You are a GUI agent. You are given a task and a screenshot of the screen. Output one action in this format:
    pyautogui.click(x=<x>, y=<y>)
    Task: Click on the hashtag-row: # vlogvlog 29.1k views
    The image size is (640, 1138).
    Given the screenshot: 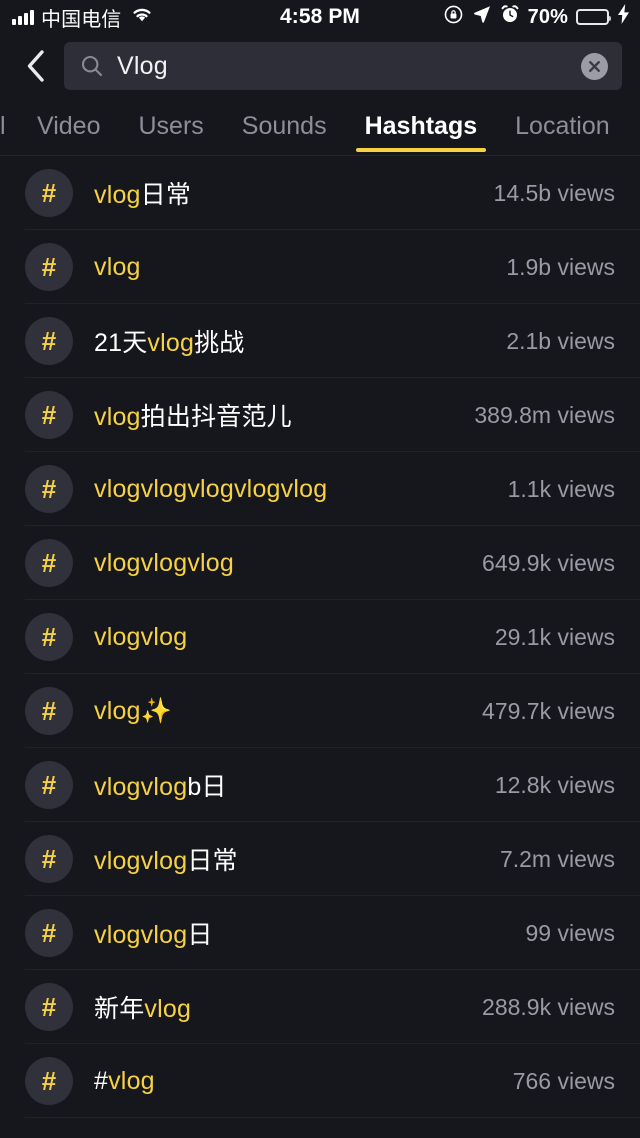 What is the action you would take?
    pyautogui.click(x=320, y=637)
    